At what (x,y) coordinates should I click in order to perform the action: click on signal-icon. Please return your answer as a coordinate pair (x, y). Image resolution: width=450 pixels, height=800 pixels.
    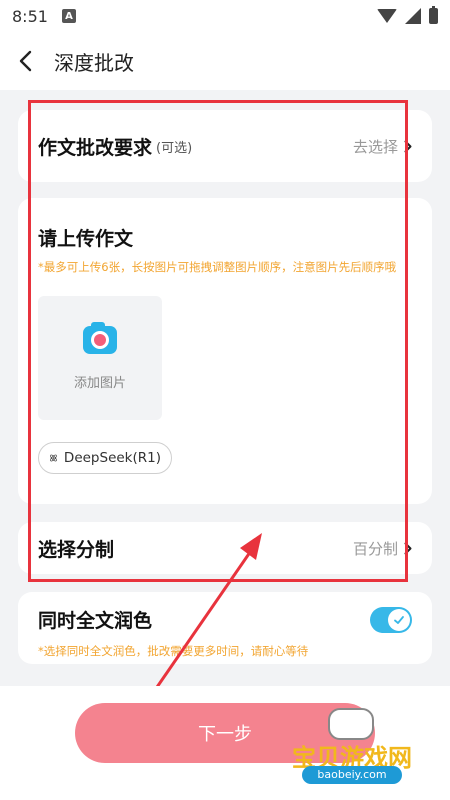
    Looking at the image, I should click on (413, 16).